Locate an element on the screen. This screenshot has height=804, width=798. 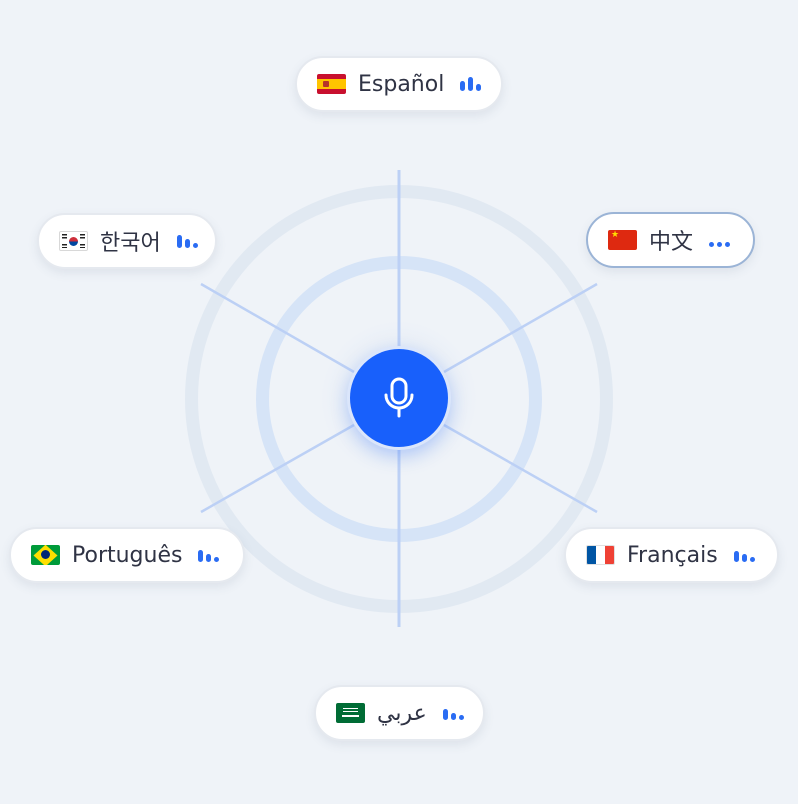
brazil-flag-icon is located at coordinates (45, 555).